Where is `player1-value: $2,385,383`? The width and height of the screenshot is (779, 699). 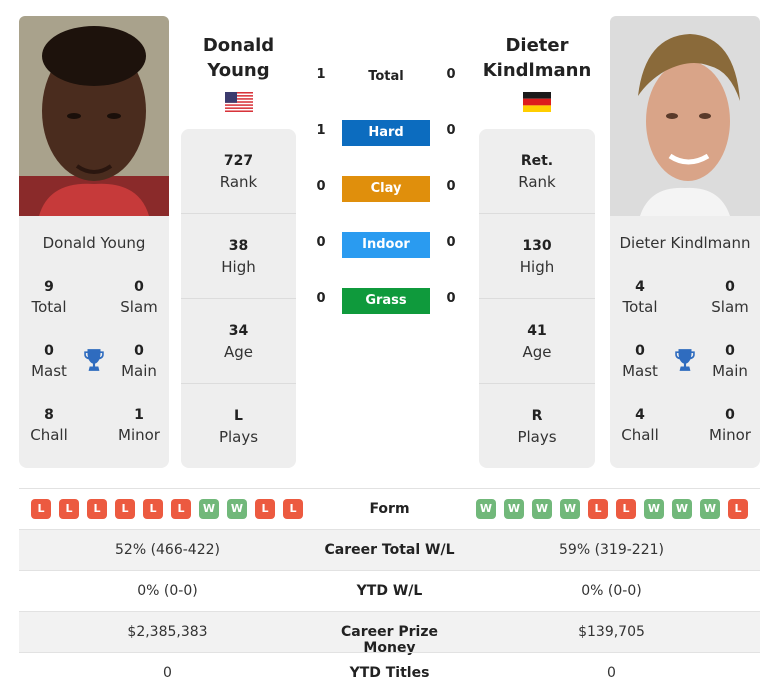
player1-value: $2,385,383 is located at coordinates (167, 632).